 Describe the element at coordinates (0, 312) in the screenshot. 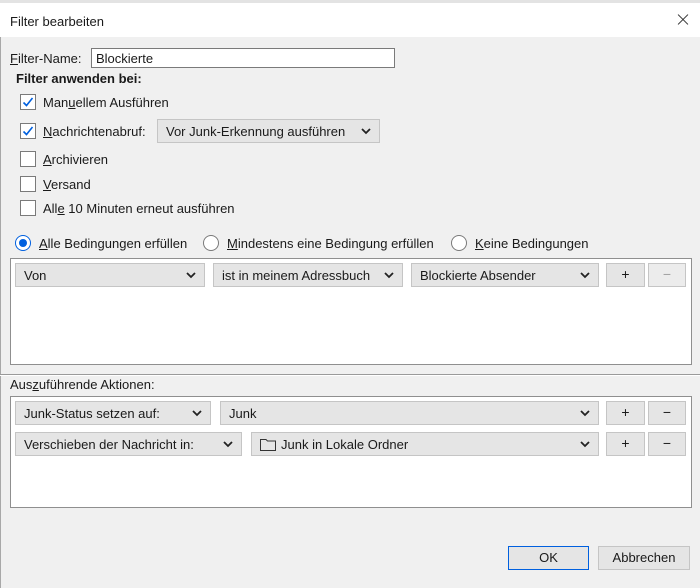

I see `window-left-edge` at that location.